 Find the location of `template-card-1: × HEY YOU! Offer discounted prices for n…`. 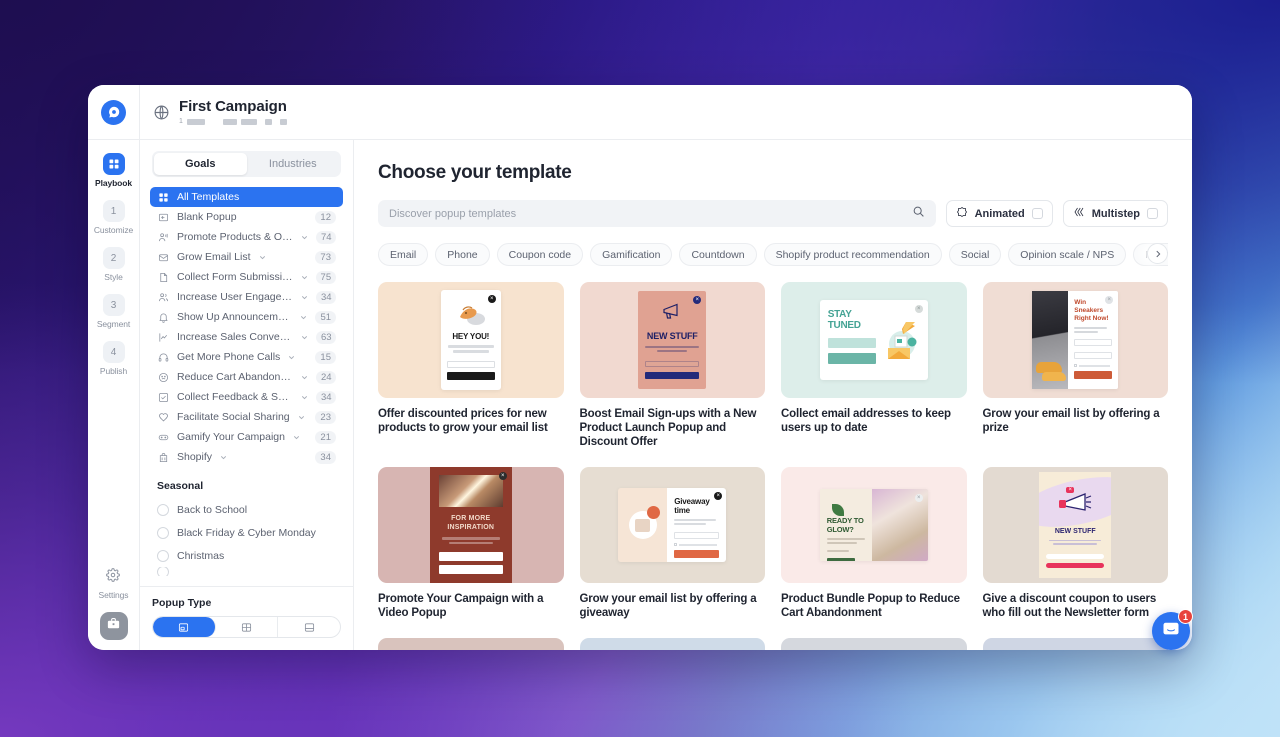

template-card-1: × HEY YOU! Offer discounted prices for n… is located at coordinates (471, 365).